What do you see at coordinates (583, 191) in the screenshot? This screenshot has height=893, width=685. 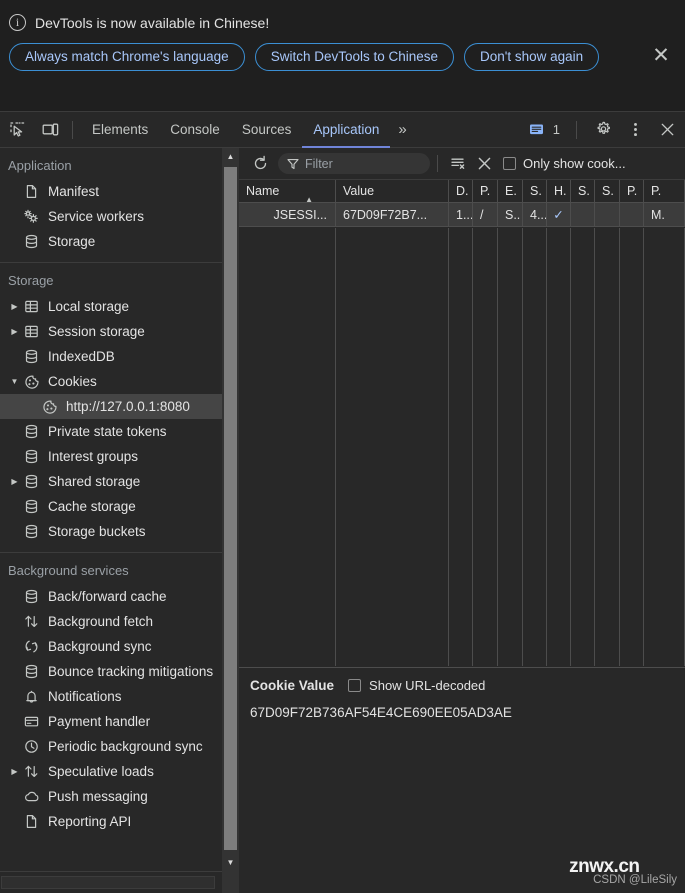 I see `column-header-7-s: S.` at bounding box center [583, 191].